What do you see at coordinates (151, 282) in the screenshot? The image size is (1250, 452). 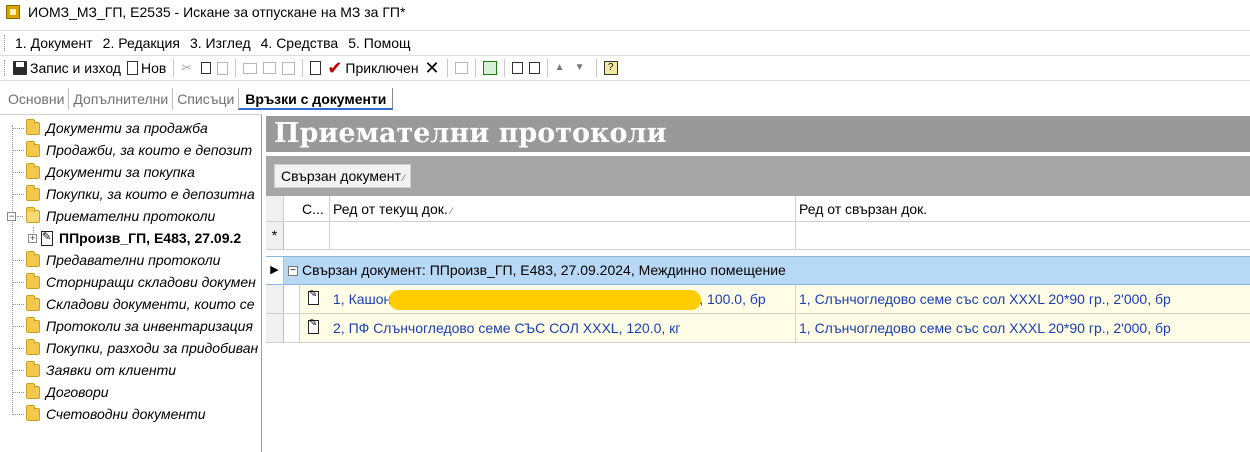 I see `tree-item-label: Сторниращи складови докумен` at bounding box center [151, 282].